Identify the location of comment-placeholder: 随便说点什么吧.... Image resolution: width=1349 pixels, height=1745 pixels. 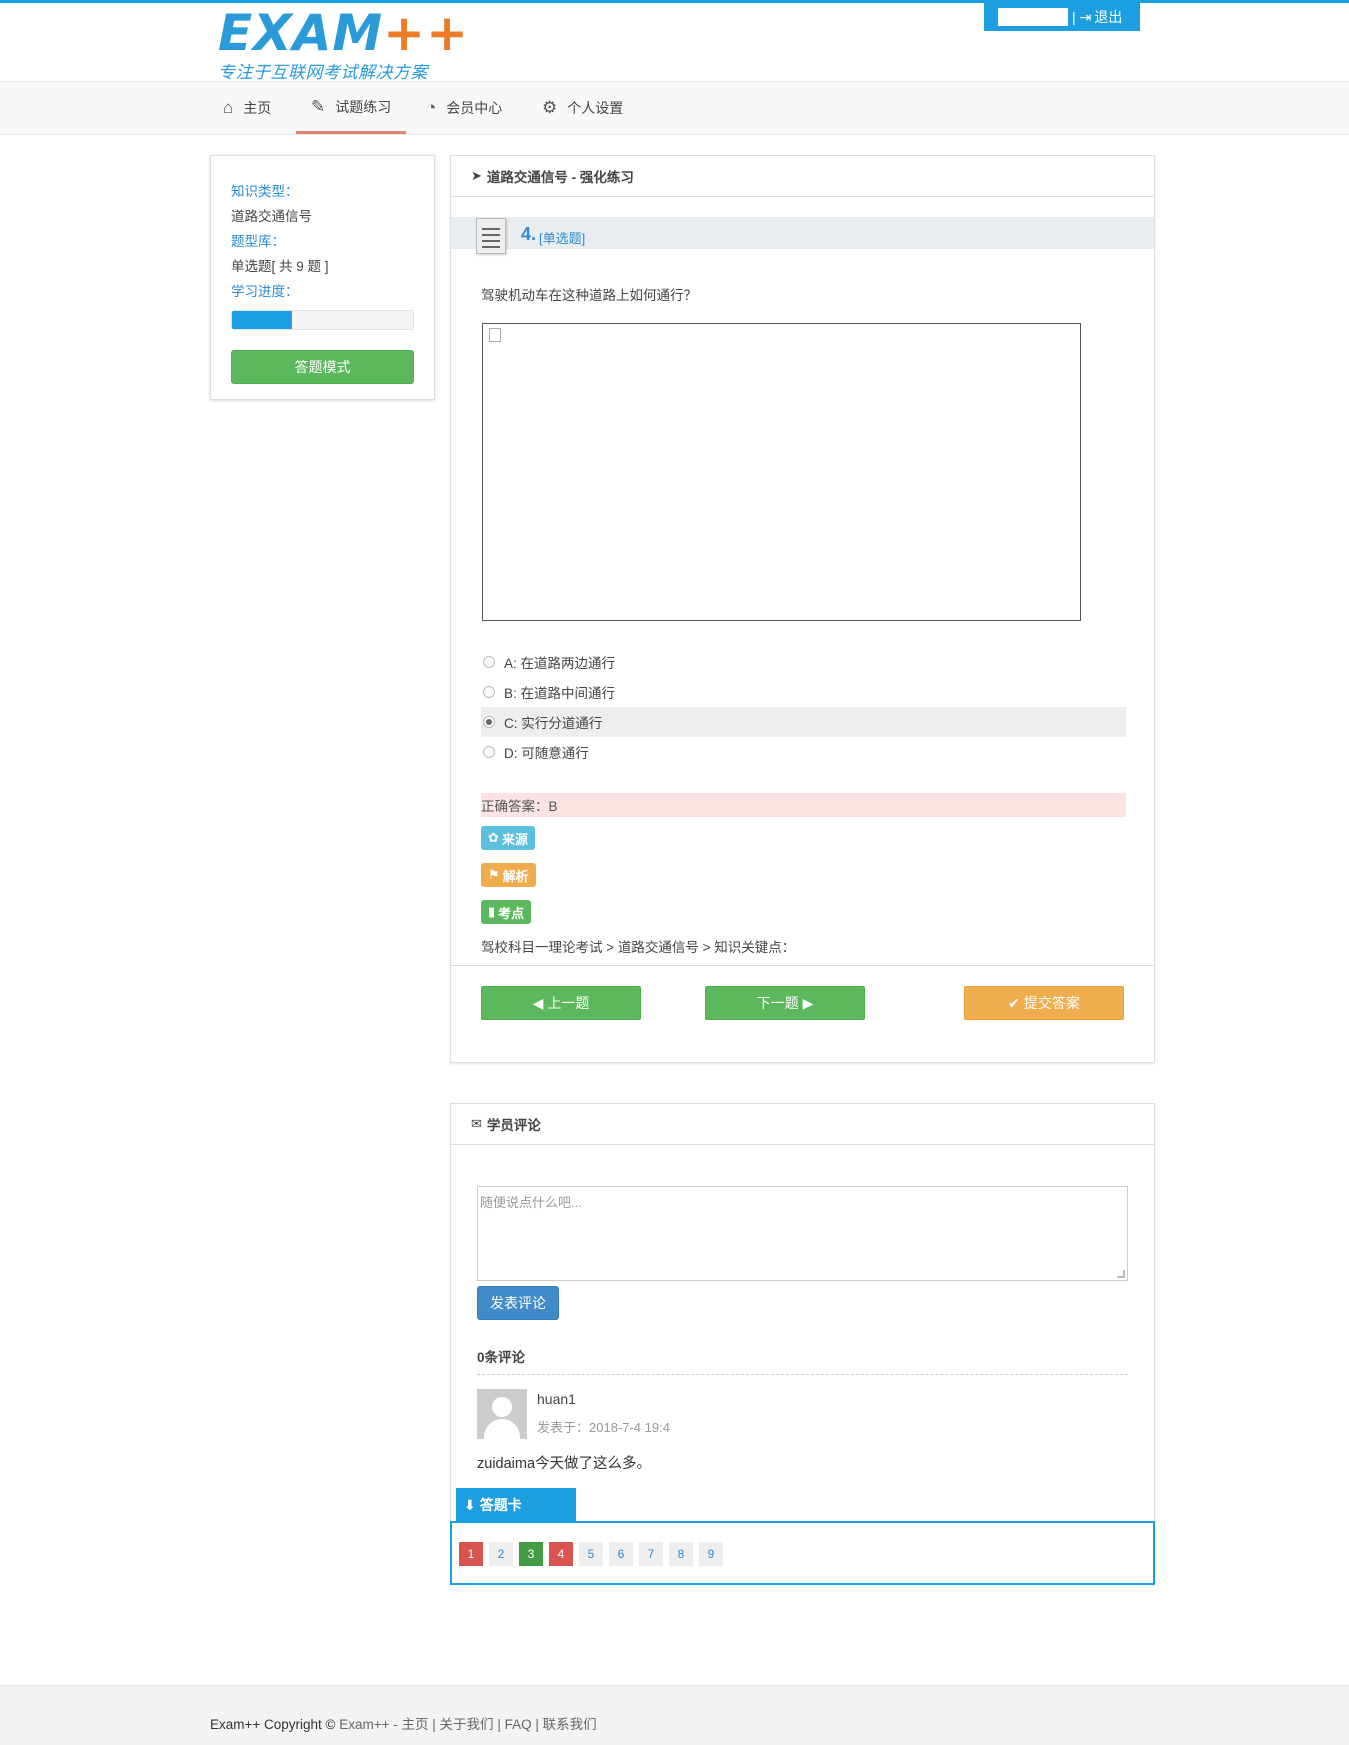
(531, 1202).